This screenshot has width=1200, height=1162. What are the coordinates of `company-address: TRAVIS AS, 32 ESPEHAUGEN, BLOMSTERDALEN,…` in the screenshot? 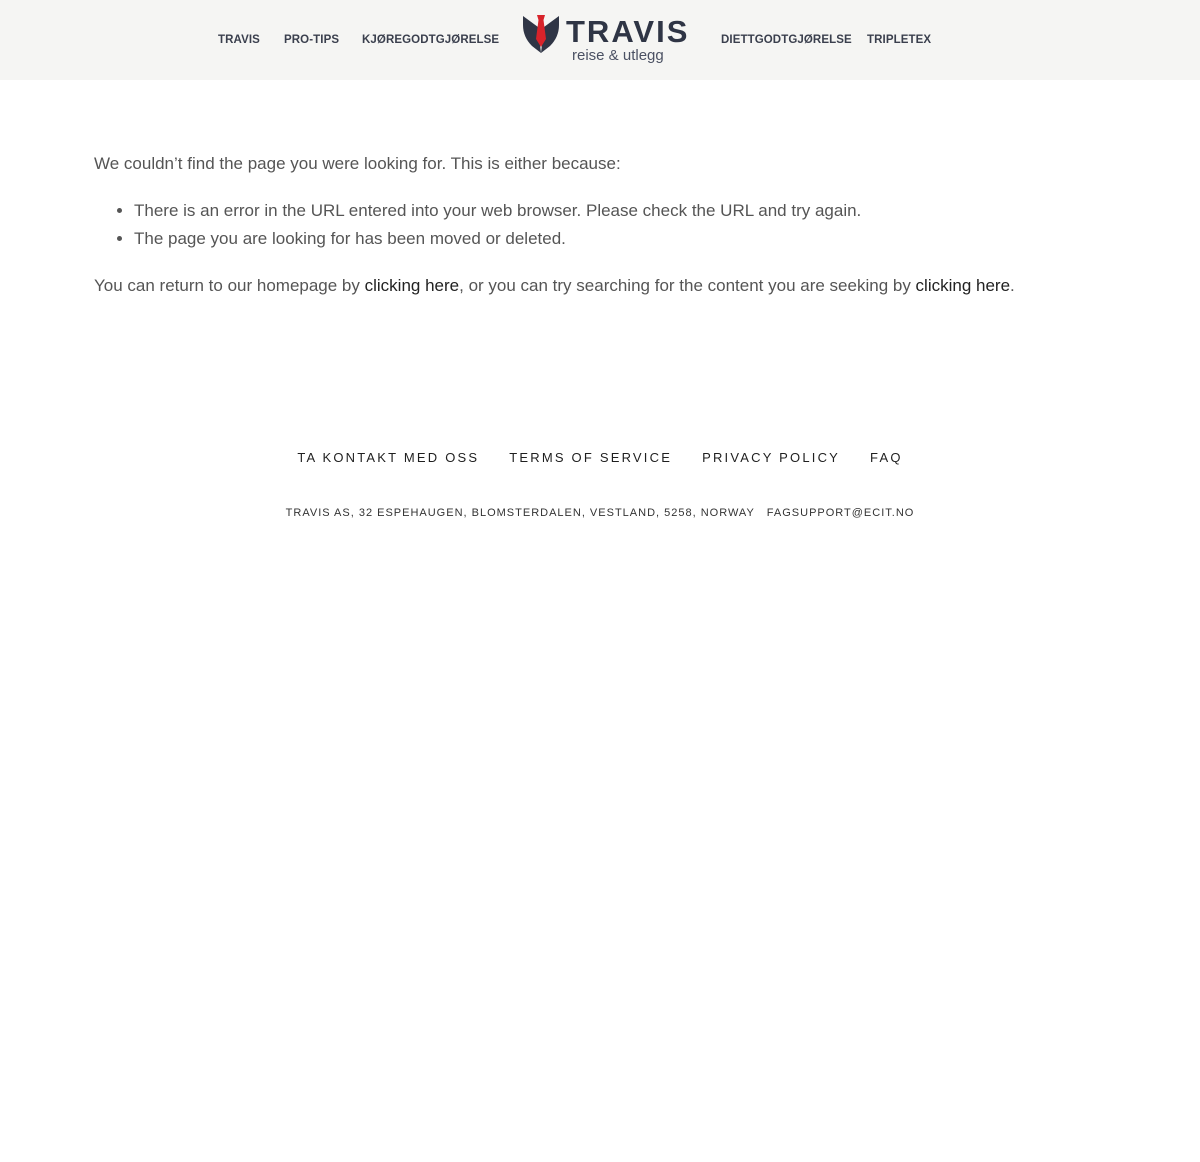 It's located at (520, 513).